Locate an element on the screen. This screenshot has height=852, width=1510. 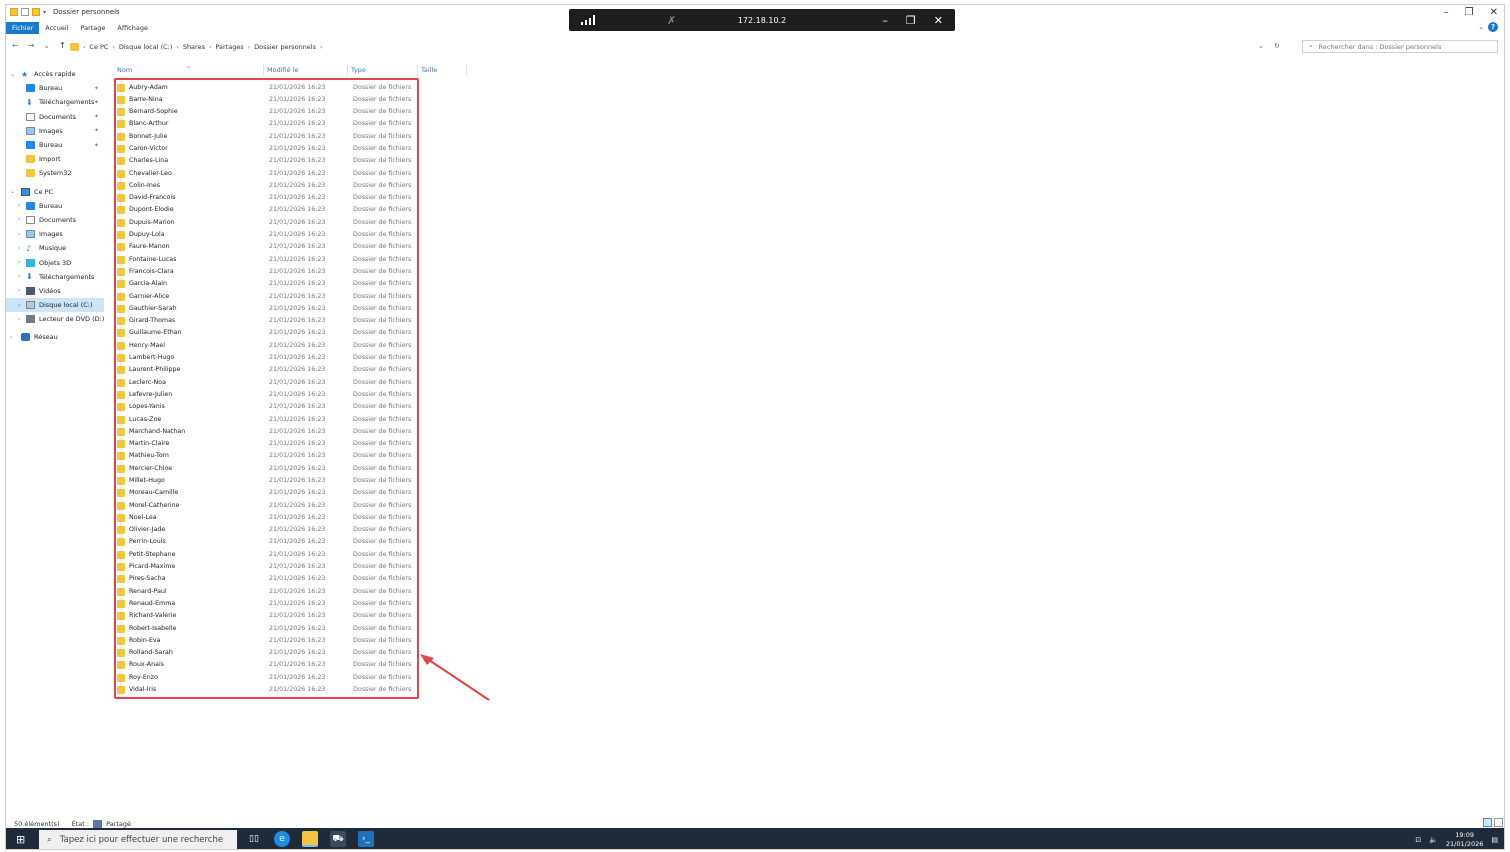
nav-item-bureau: Bureau ✦ is located at coordinates (55, 88).